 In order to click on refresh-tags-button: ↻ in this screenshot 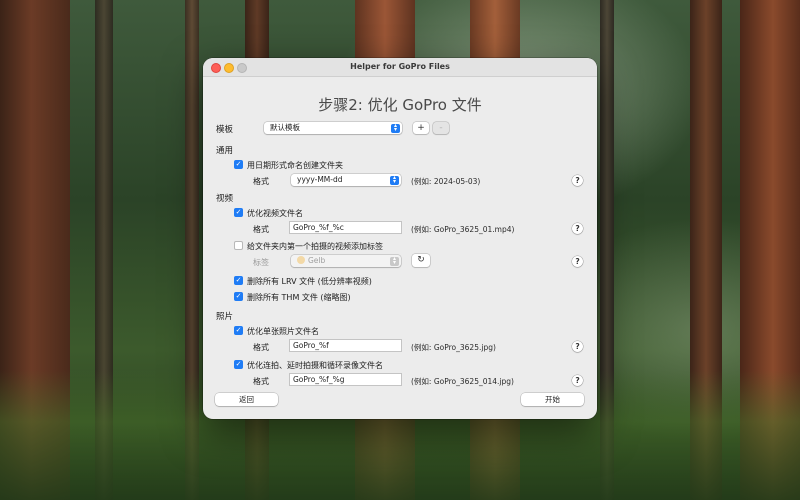, I will do `click(421, 260)`.